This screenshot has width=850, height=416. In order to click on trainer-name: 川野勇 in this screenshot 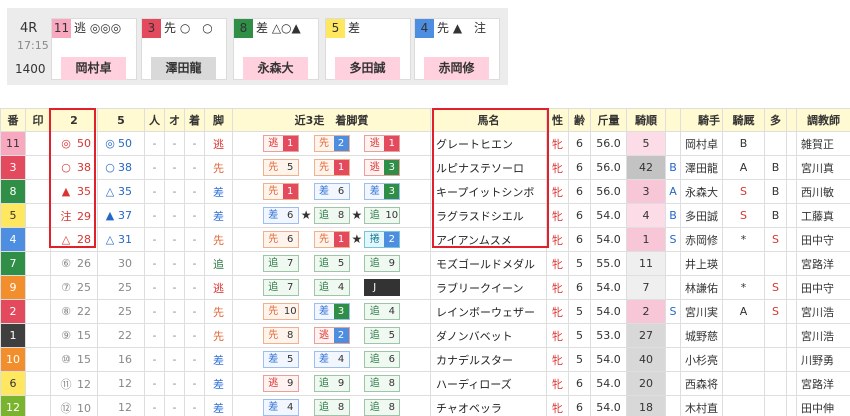, I will do `click(823, 359)`.